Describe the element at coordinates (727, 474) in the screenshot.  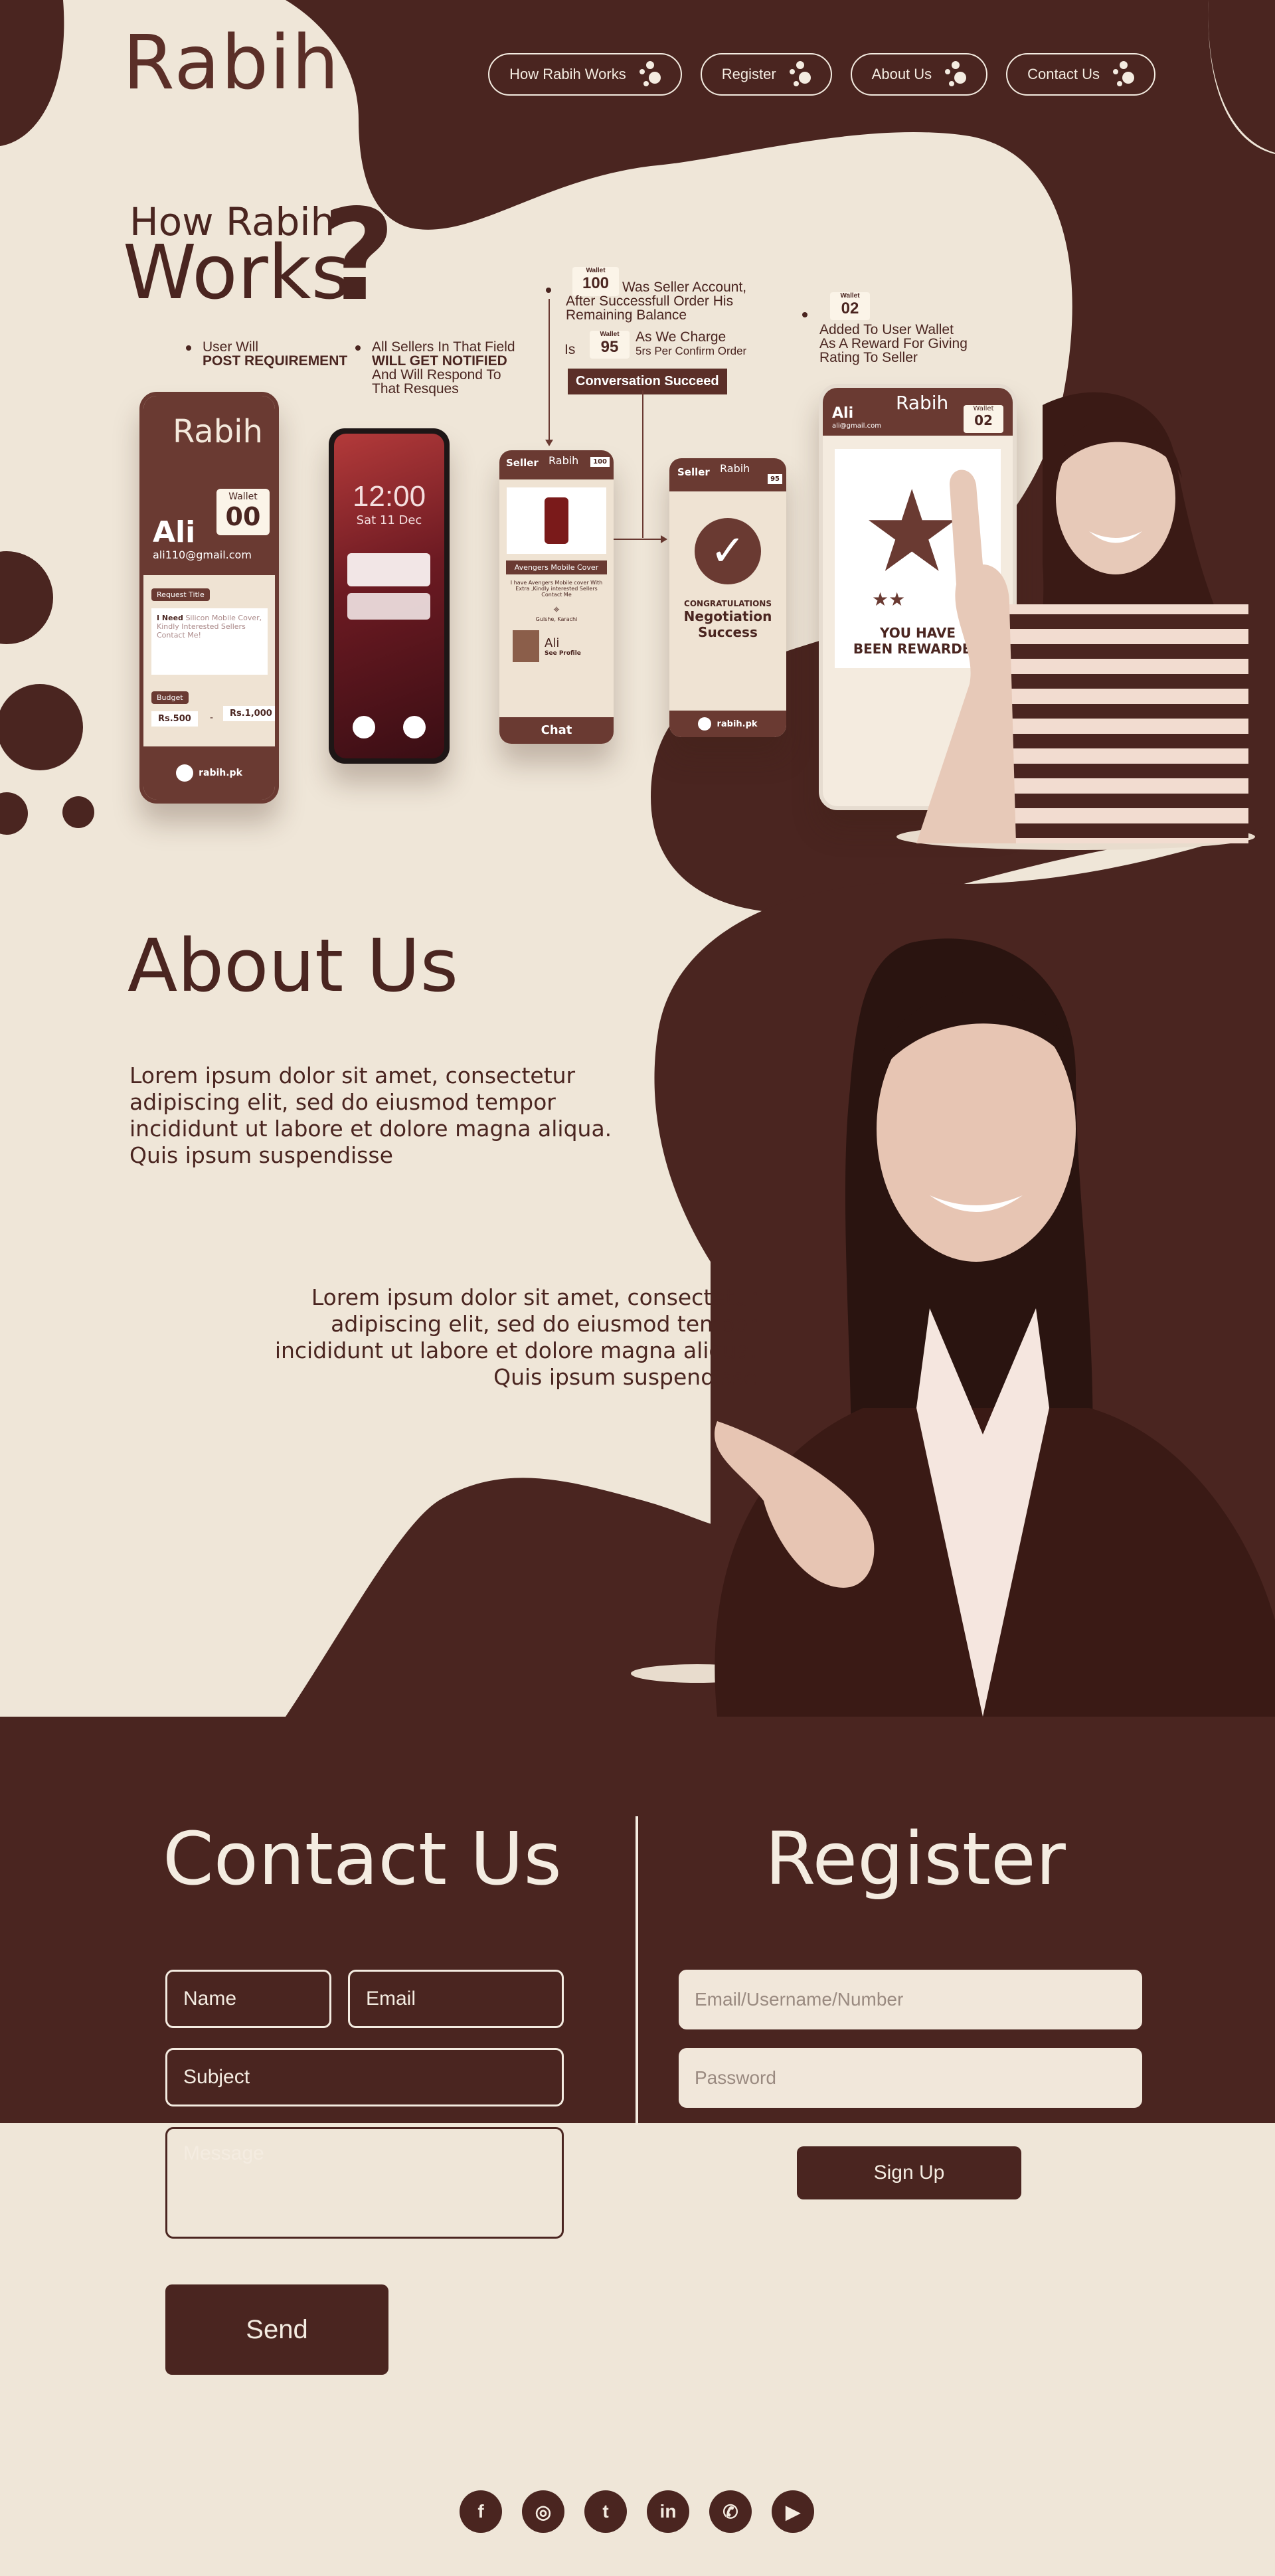
I see `seller-header: Seller Rabih 95` at that location.